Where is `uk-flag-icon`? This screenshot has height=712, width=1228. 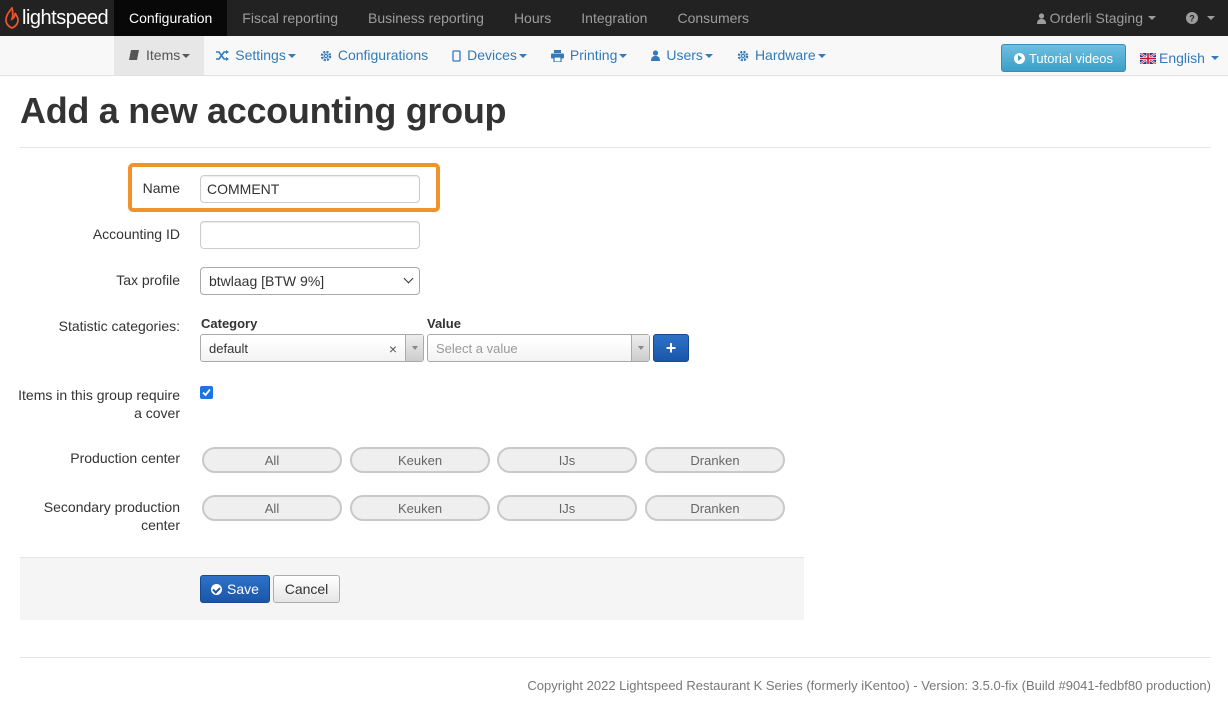 uk-flag-icon is located at coordinates (1148, 58).